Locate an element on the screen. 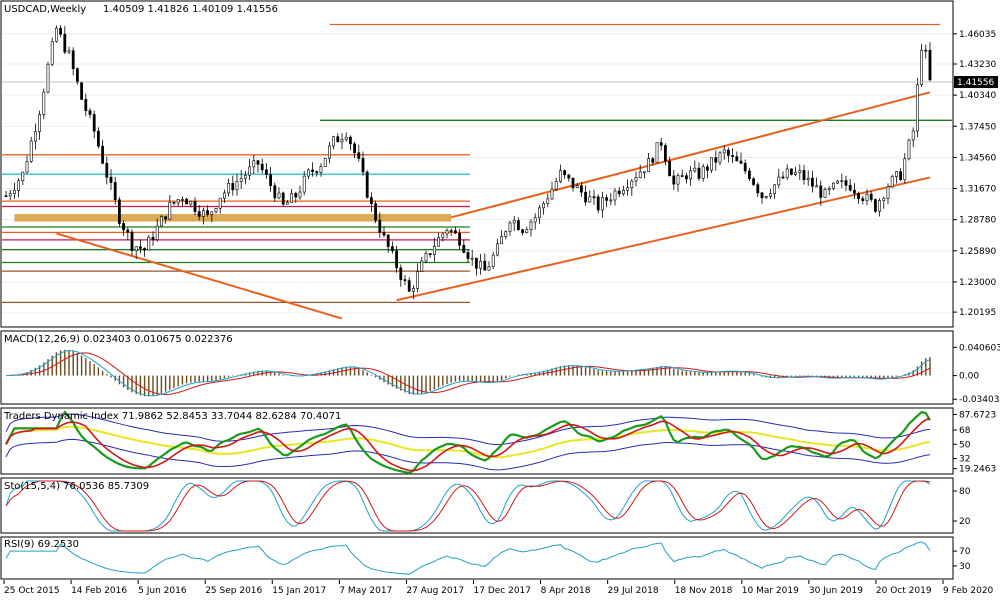  date-tick-label: 5 Jun 2016 is located at coordinates (162, 591).